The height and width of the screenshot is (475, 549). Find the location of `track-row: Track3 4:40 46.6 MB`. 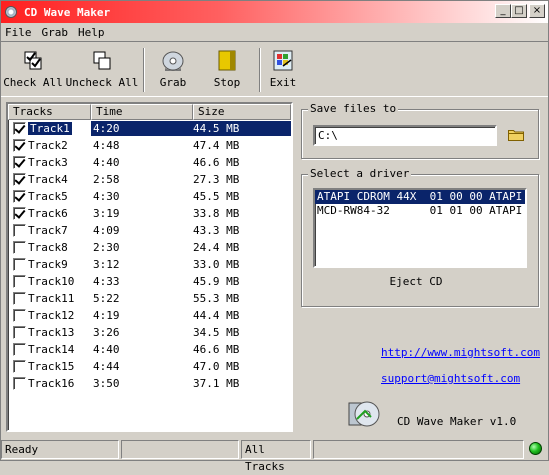

track-row: Track3 4:40 46.6 MB is located at coordinates (149, 162).